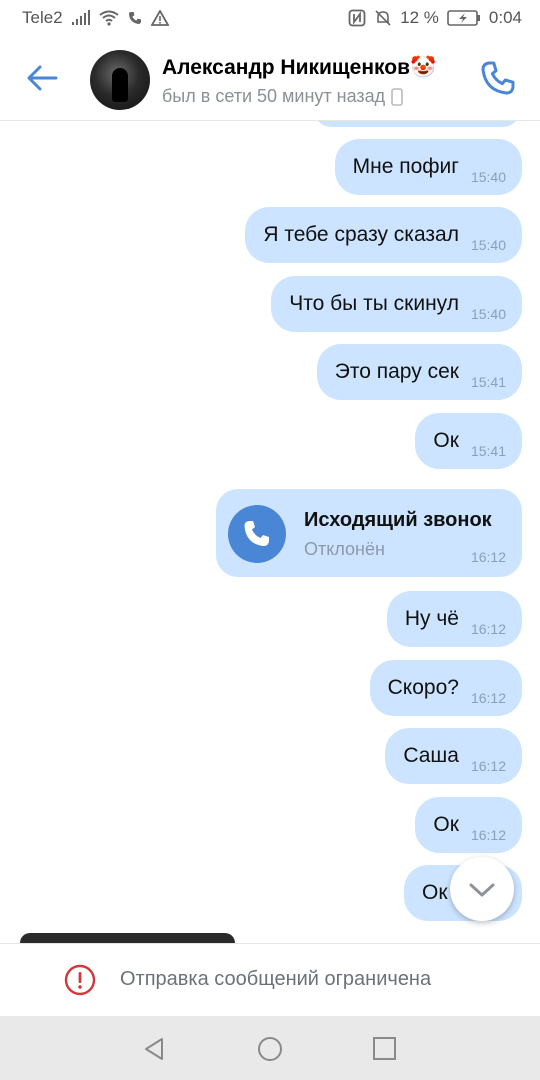  What do you see at coordinates (155, 1049) in the screenshot?
I see `nav-back-icon` at bounding box center [155, 1049].